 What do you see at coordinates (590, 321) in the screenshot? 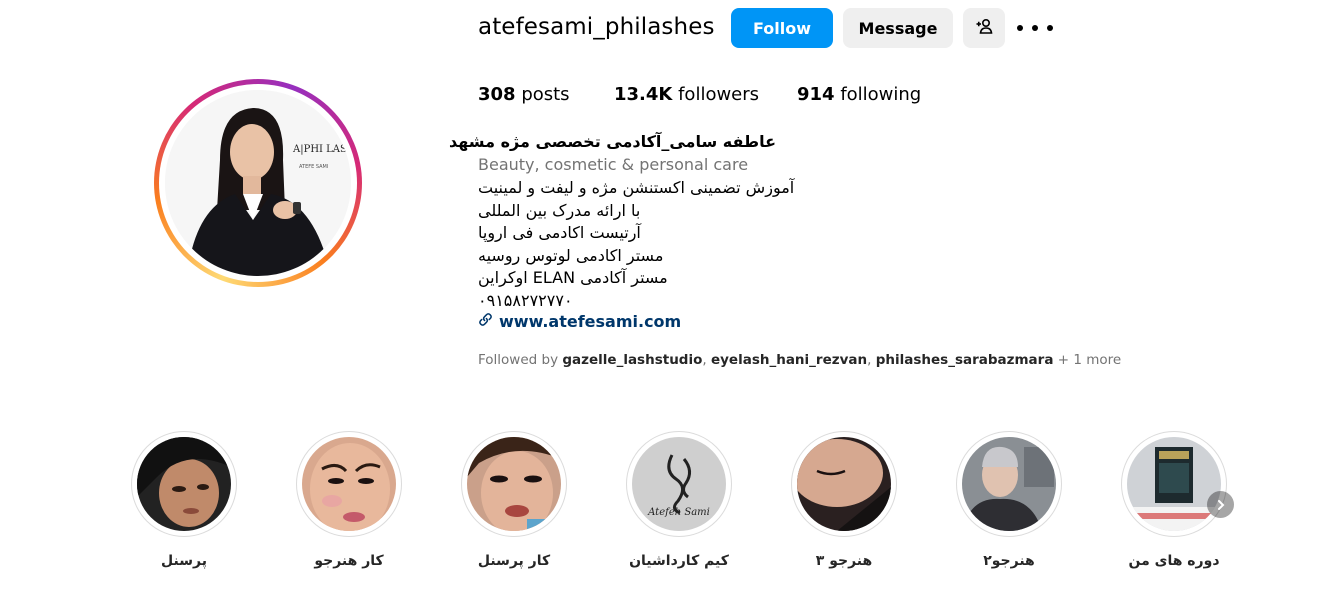
I see `bio-link-text: www.atefesami.com` at bounding box center [590, 321].